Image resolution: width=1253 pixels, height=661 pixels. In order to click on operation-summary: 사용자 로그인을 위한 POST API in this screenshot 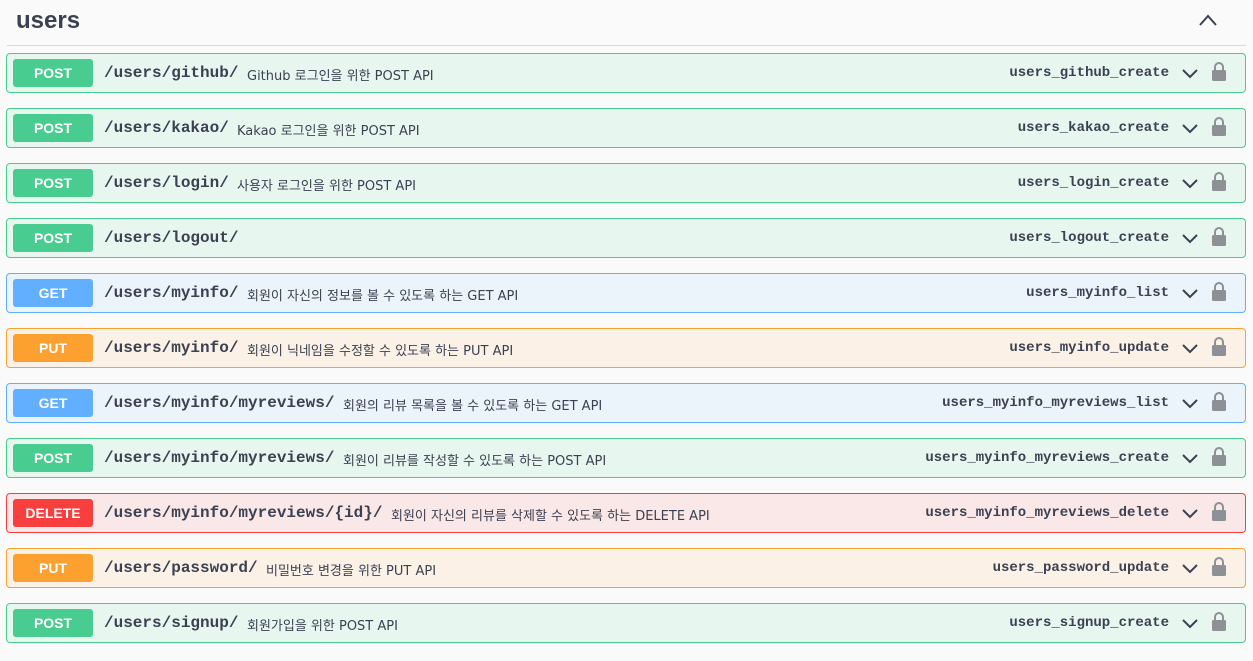, I will do `click(327, 186)`.